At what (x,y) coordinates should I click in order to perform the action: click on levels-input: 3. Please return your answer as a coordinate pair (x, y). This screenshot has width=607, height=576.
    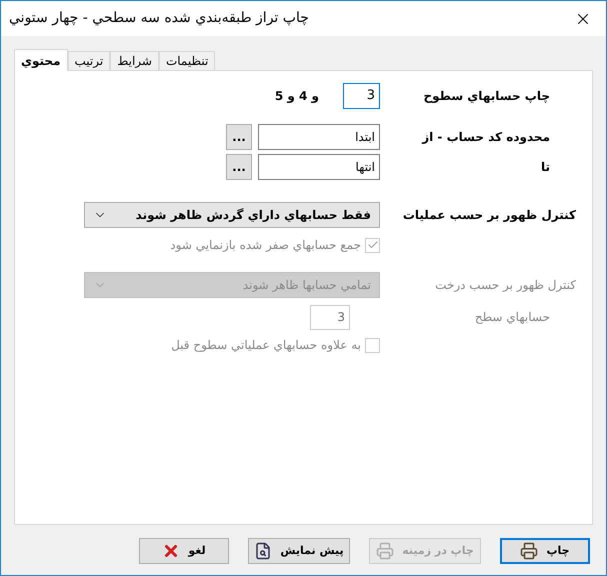
    Looking at the image, I should click on (361, 96).